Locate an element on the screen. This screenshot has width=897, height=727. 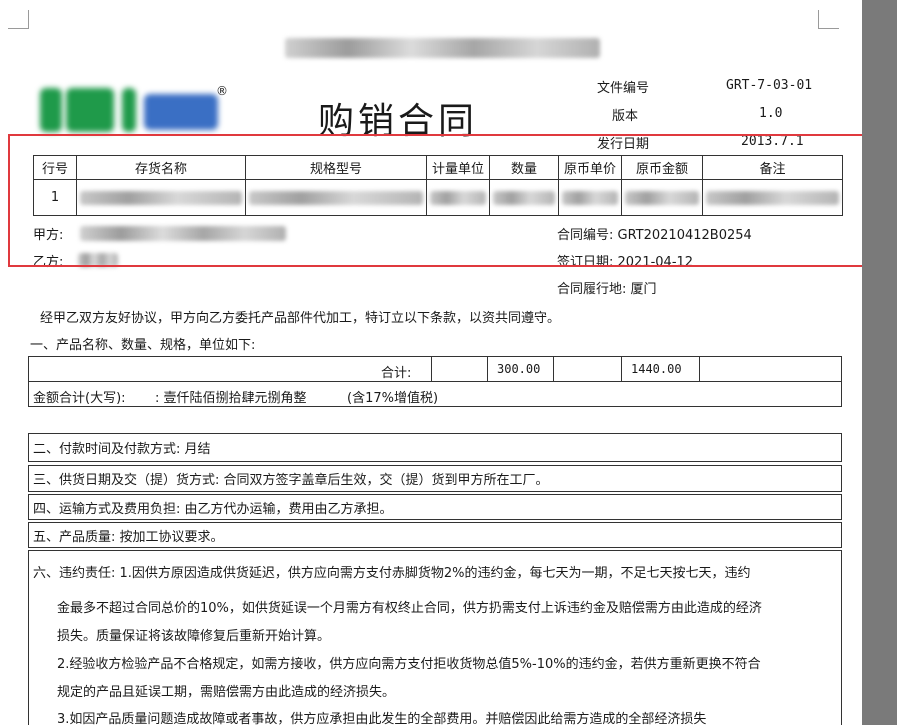
term-quality: 五、产品质量: 按加工协议要求。 is located at coordinates (435, 535).